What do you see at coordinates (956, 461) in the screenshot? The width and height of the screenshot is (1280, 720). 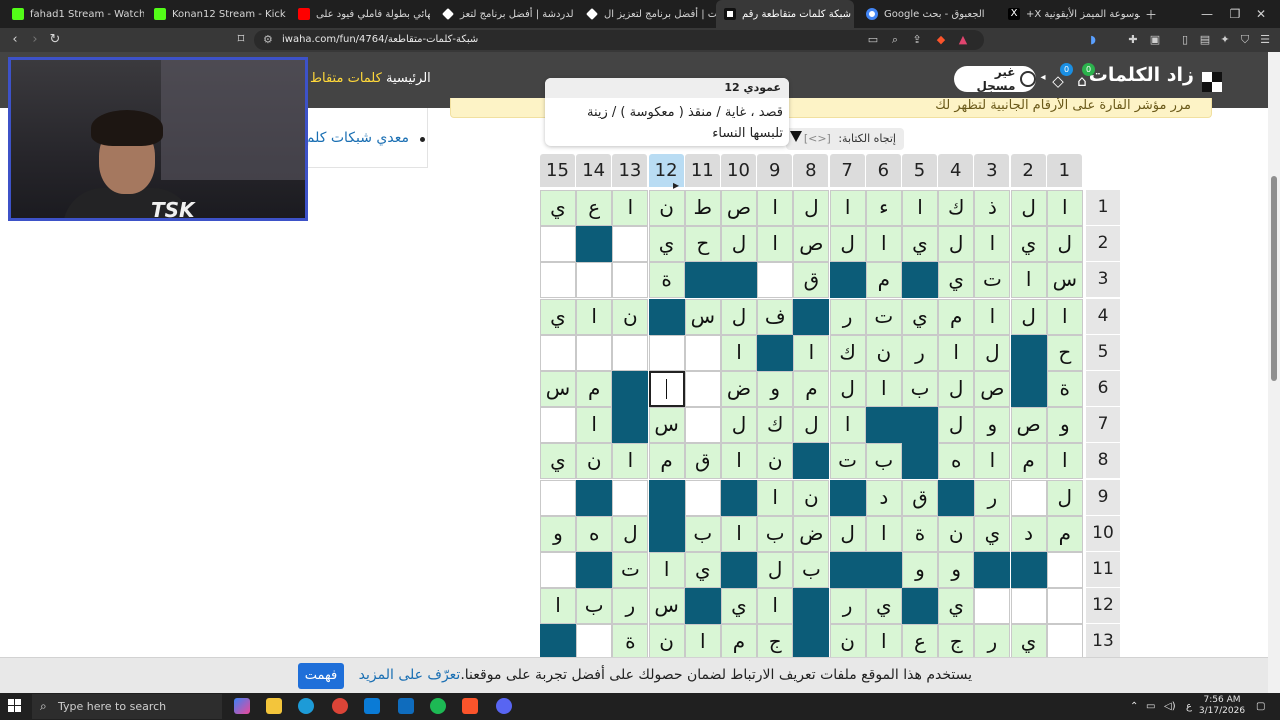 I see `grid-cell: ه` at bounding box center [956, 461].